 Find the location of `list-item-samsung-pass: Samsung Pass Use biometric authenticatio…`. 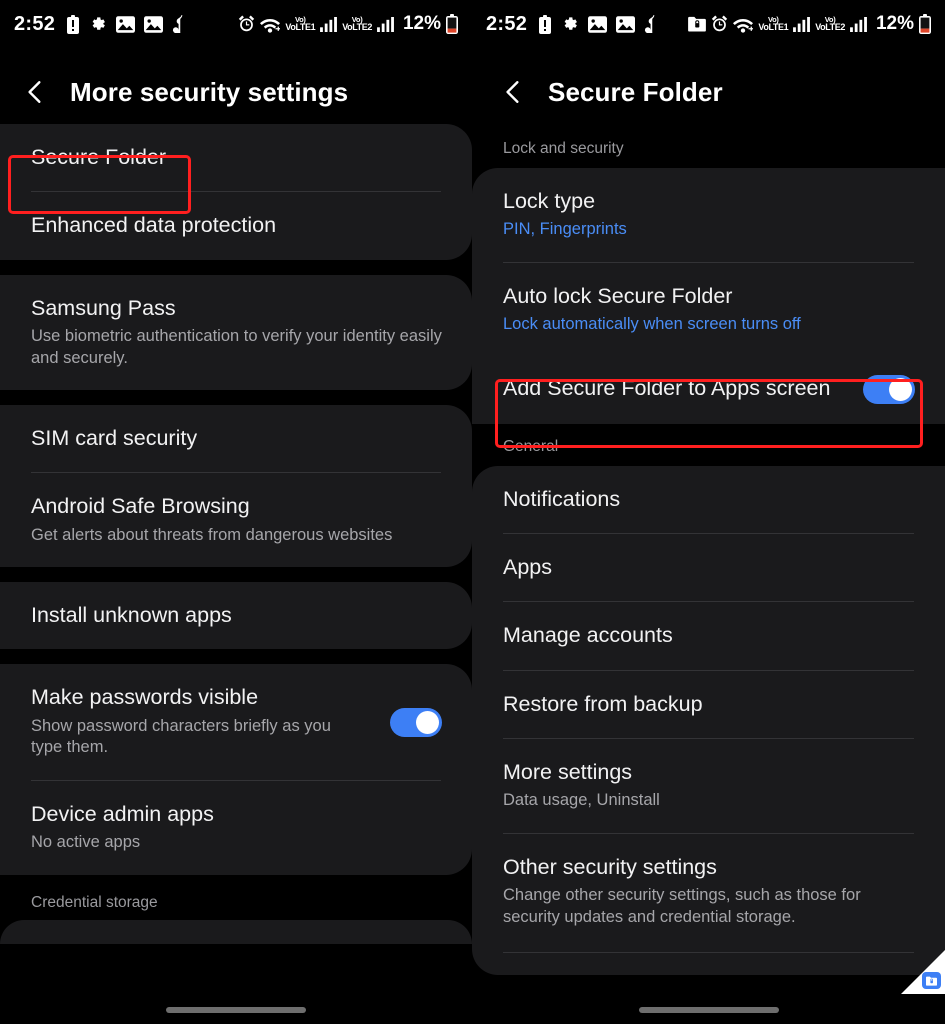

list-item-samsung-pass: Samsung Pass Use biometric authenticatio… is located at coordinates (236, 332).